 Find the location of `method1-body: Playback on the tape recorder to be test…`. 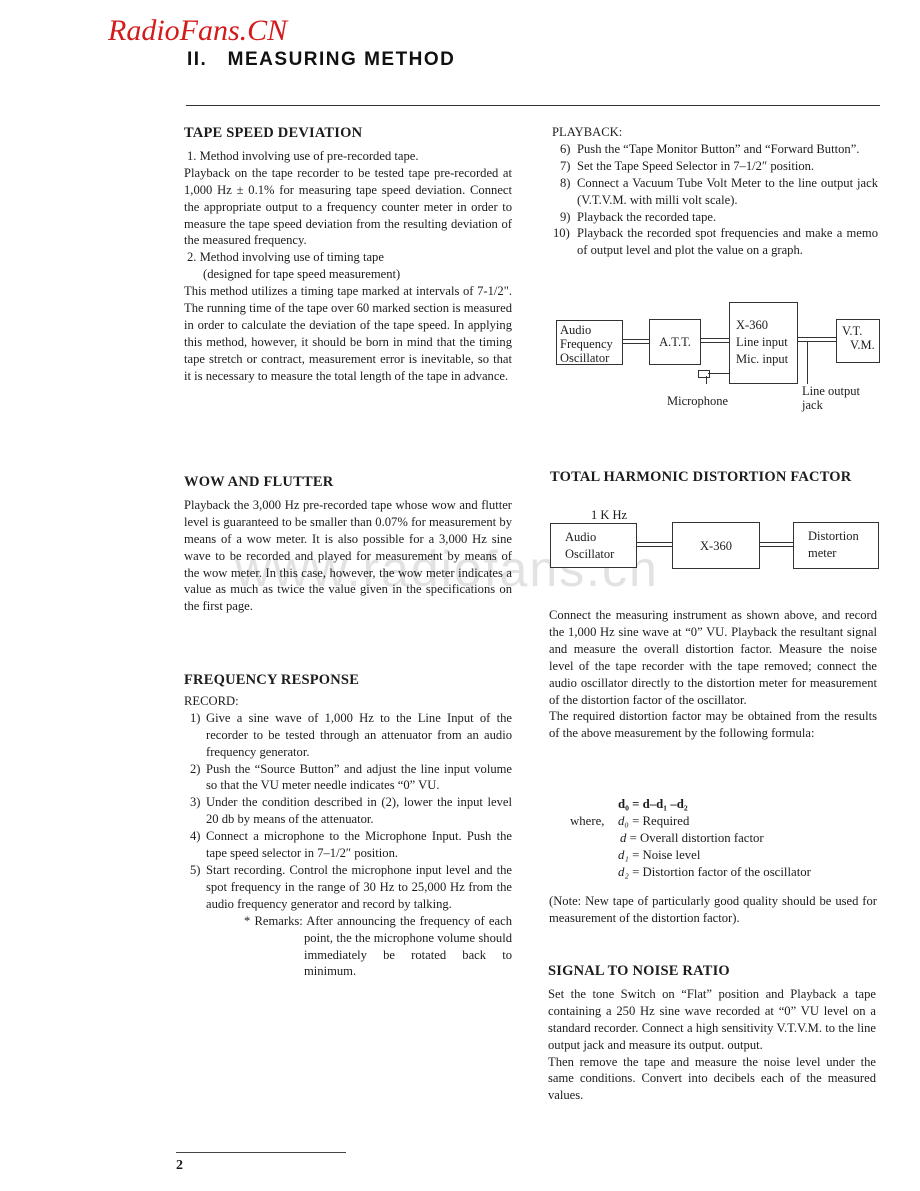

method1-body: Playback on the tape recorder to be test… is located at coordinates (348, 206).